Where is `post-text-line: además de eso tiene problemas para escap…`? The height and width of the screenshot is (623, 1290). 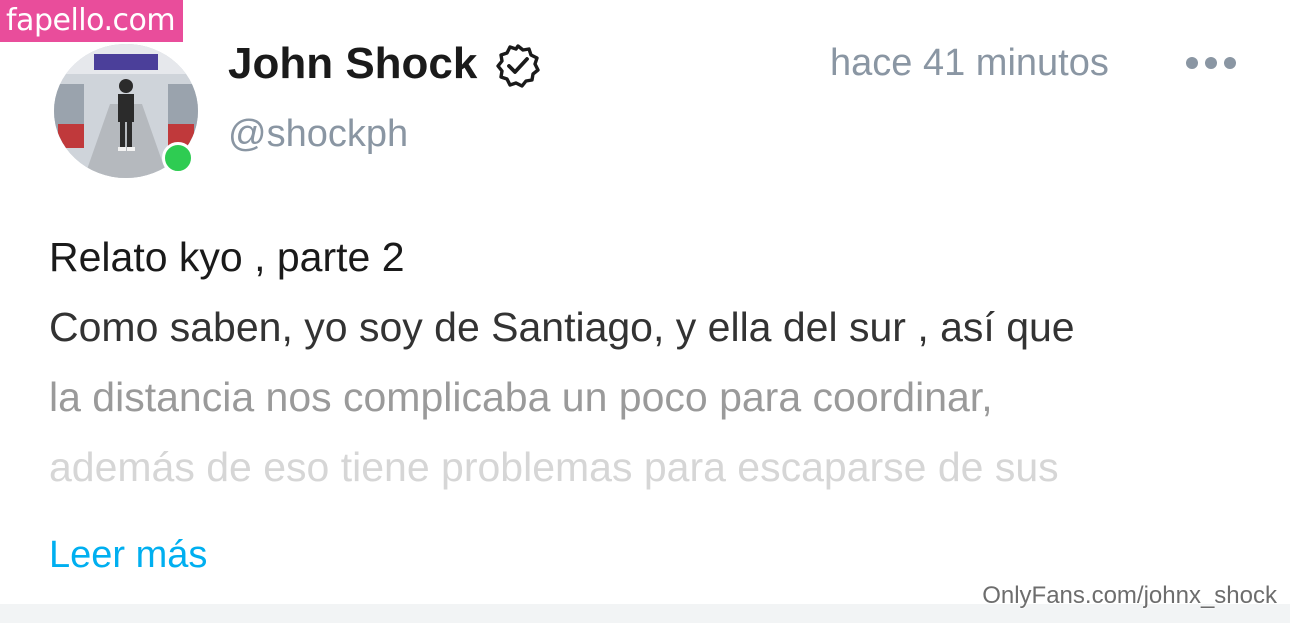
post-text-line: además de eso tiene problemas para escap… is located at coordinates (554, 467).